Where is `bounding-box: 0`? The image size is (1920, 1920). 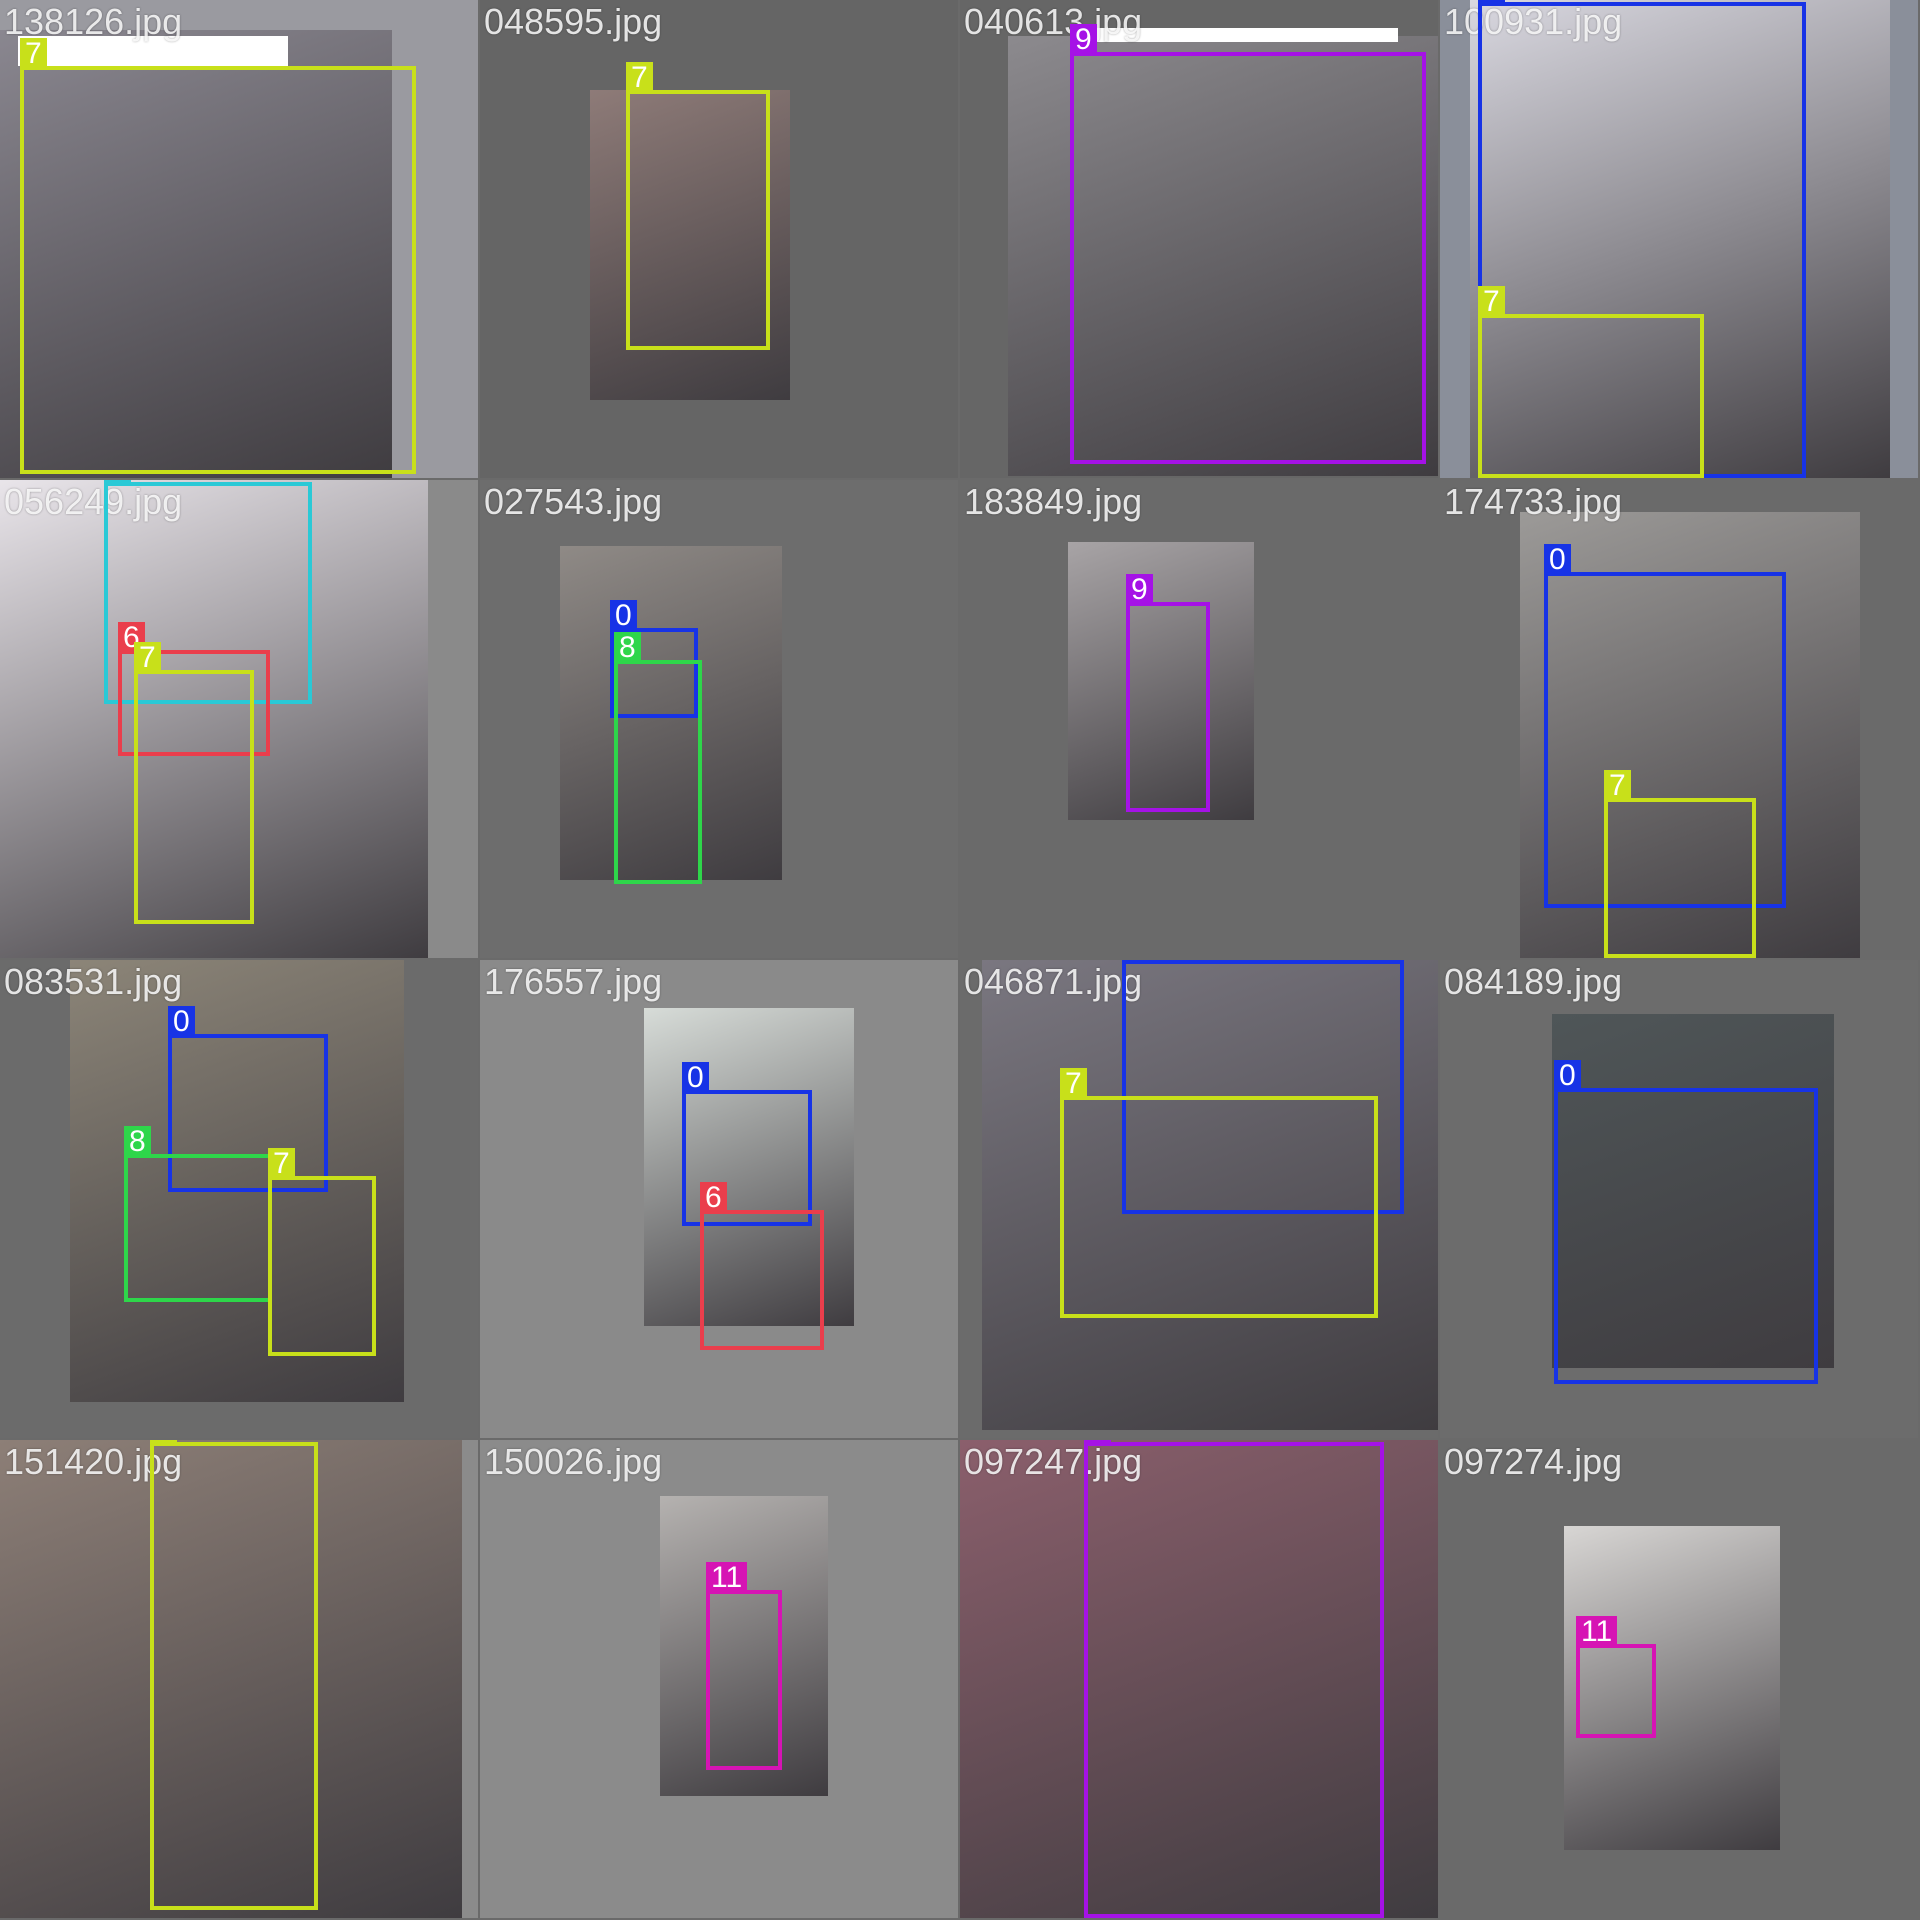 bounding-box: 0 is located at coordinates (1686, 1222).